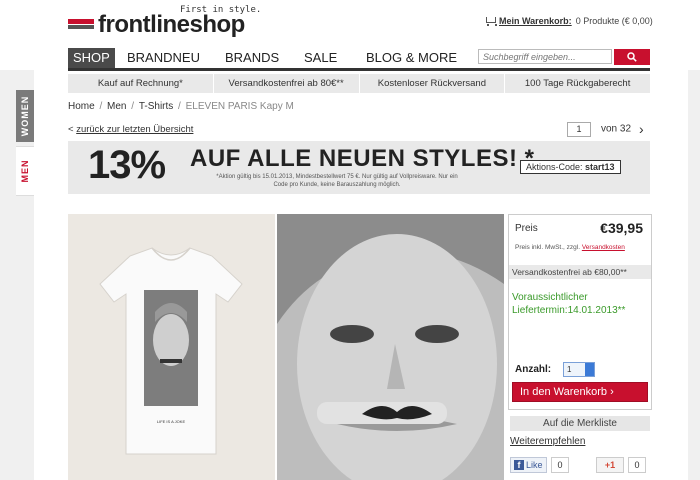 The image size is (700, 480). What do you see at coordinates (287, 83) in the screenshot?
I see `benefit-free-shipping: Versandkostenfrei ab 80€**` at bounding box center [287, 83].